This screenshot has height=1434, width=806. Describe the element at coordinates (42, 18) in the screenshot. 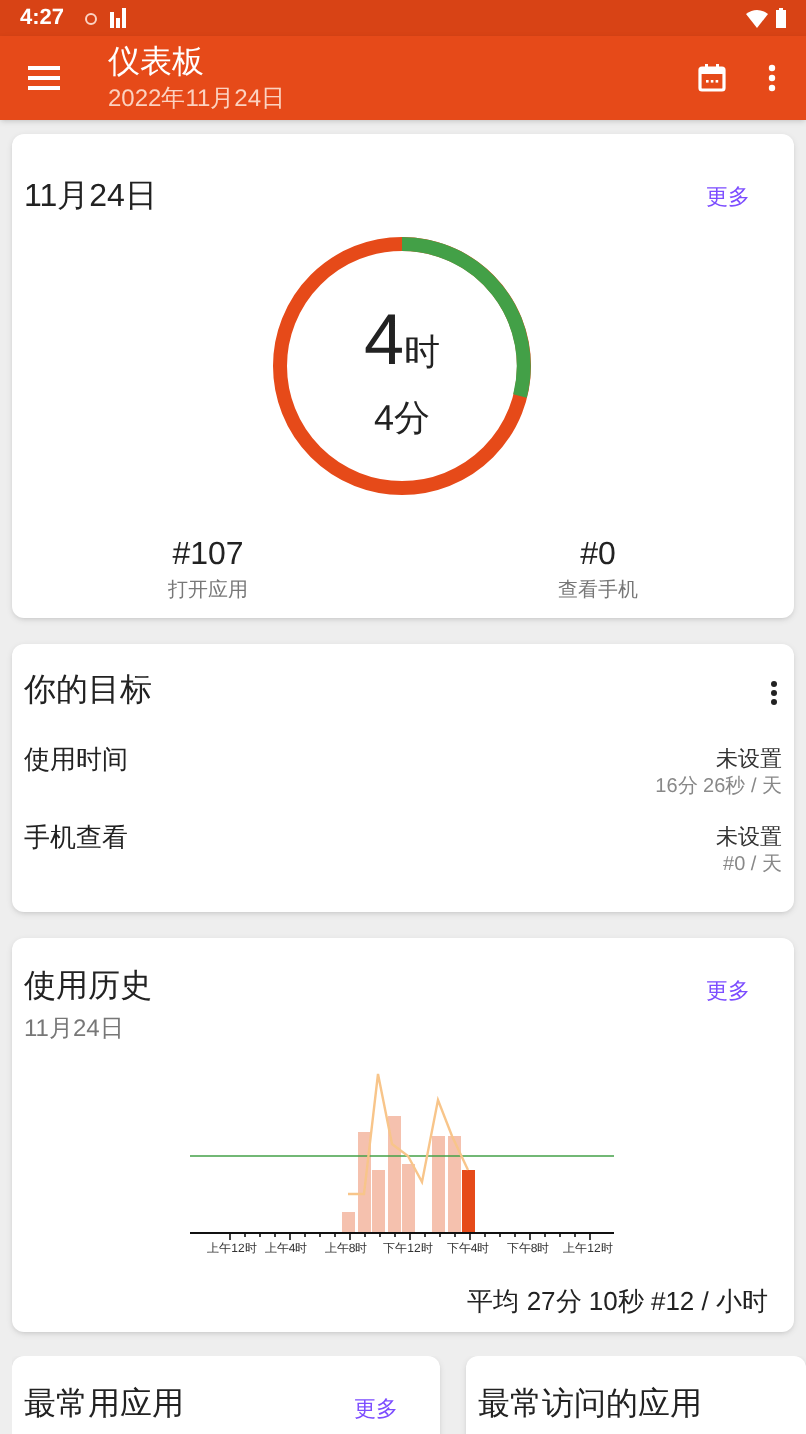

I see `status-time: 4:27` at that location.